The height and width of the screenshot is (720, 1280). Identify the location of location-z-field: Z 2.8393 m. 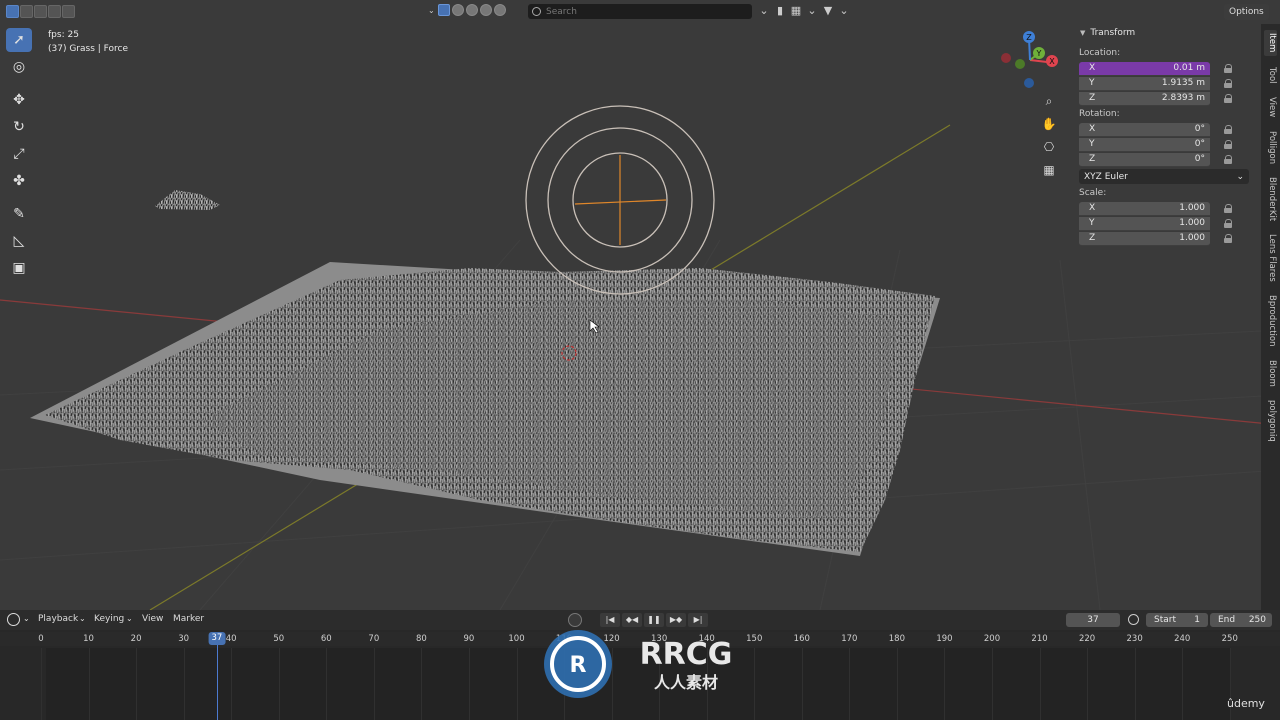
(1144, 98).